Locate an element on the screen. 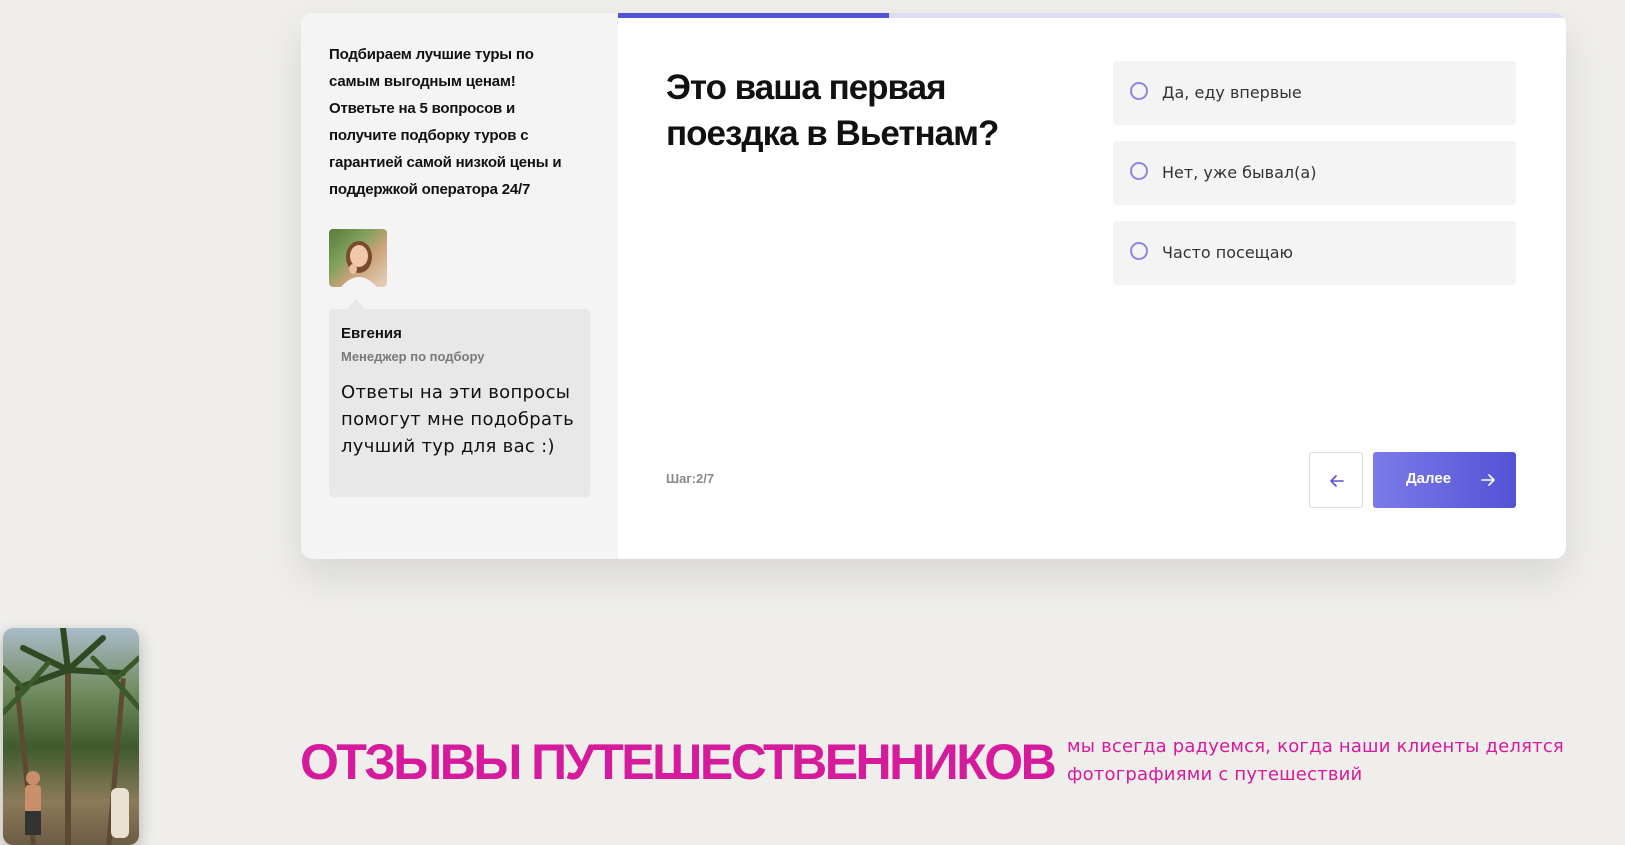 This screenshot has width=1625, height=845. back-button is located at coordinates (1336, 480).